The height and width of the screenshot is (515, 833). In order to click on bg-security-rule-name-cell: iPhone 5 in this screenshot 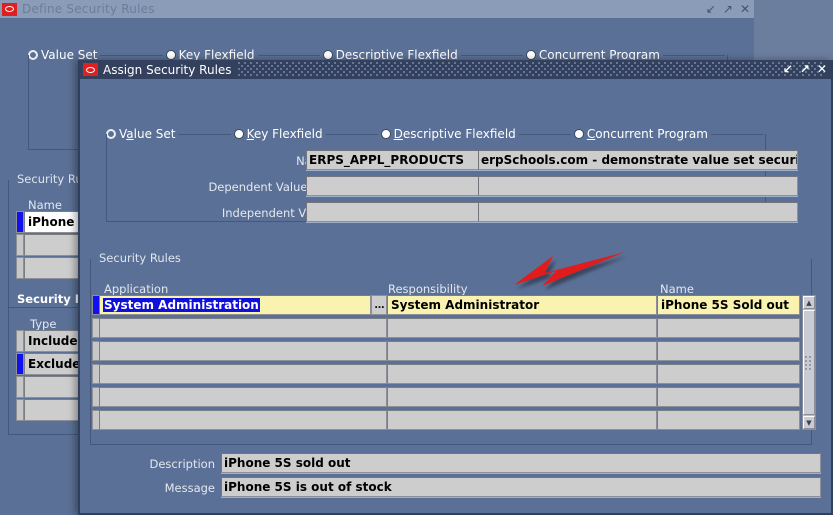, I will do `click(55, 222)`.